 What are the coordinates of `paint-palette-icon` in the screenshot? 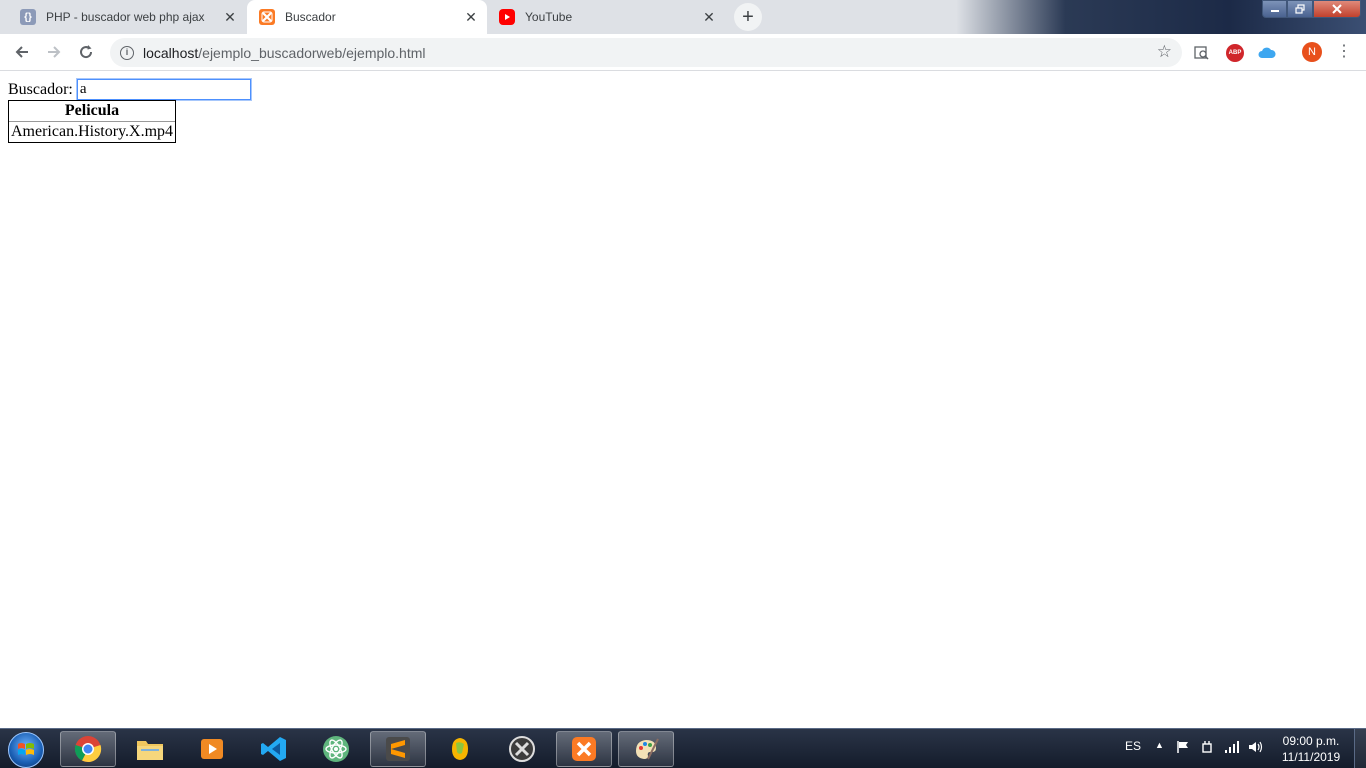 It's located at (647, 749).